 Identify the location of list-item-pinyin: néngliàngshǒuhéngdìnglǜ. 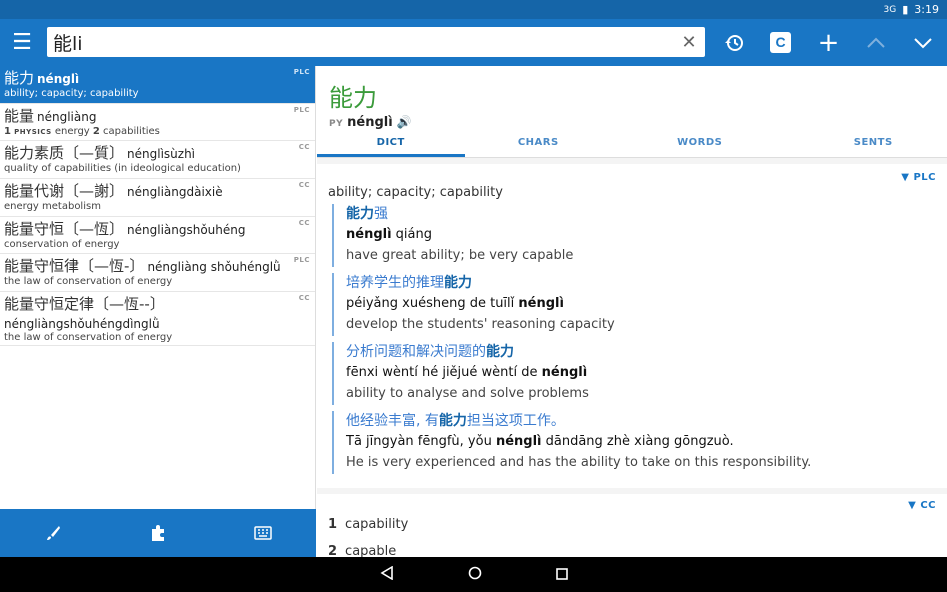
(82, 324).